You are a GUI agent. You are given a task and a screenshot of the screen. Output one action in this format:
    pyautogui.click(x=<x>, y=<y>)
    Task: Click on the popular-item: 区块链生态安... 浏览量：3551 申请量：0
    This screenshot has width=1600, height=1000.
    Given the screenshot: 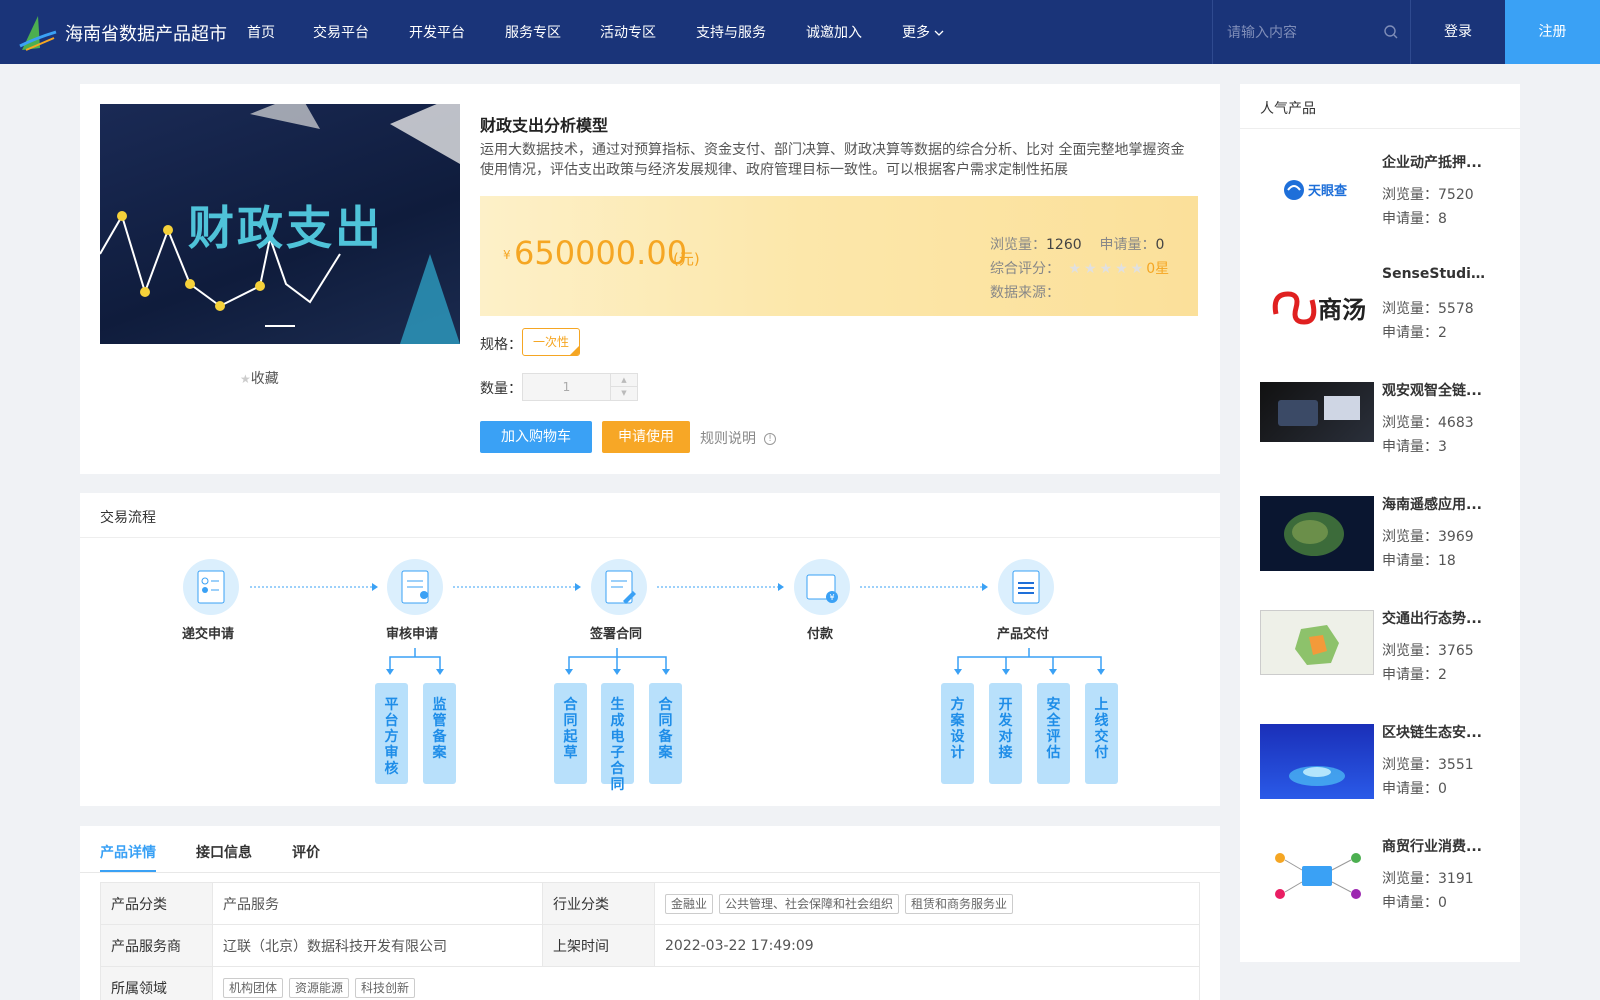 What is the action you would take?
    pyautogui.click(x=1385, y=774)
    